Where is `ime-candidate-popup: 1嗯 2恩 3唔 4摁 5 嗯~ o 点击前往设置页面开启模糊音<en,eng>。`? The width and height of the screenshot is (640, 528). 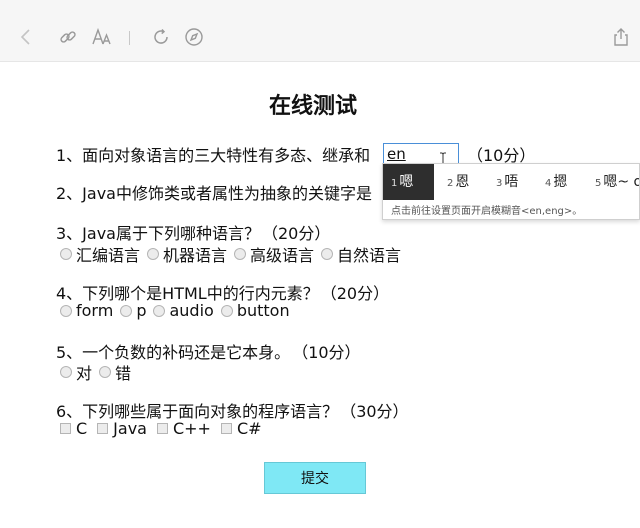 ime-candidate-popup: 1嗯 2恩 3唔 4摁 5 嗯~ o 点击前往设置页面开启模糊音<en,eng>。 is located at coordinates (511, 191).